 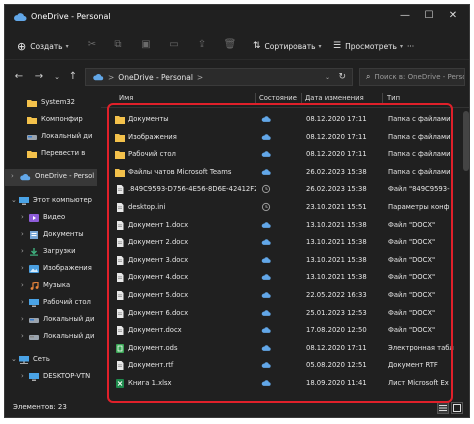 What do you see at coordinates (334, 98) in the screenshot?
I see `column-date: Дата изменения` at bounding box center [334, 98].